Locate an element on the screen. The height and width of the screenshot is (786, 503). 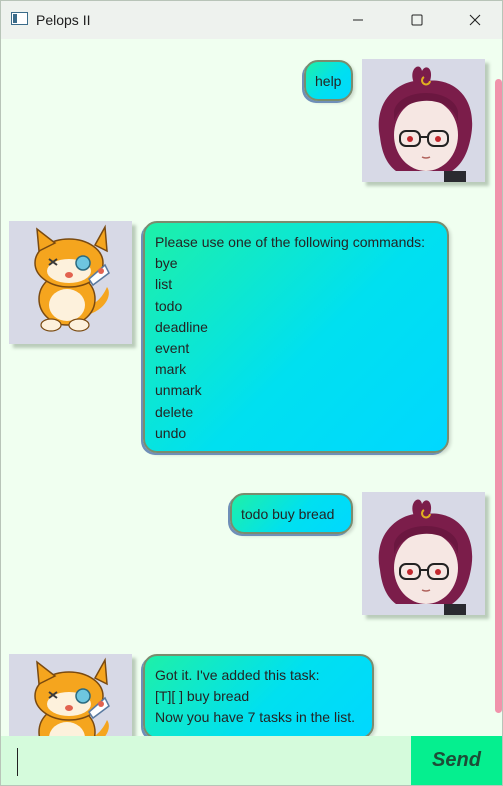
message-line: todo is located at coordinates (169, 305).